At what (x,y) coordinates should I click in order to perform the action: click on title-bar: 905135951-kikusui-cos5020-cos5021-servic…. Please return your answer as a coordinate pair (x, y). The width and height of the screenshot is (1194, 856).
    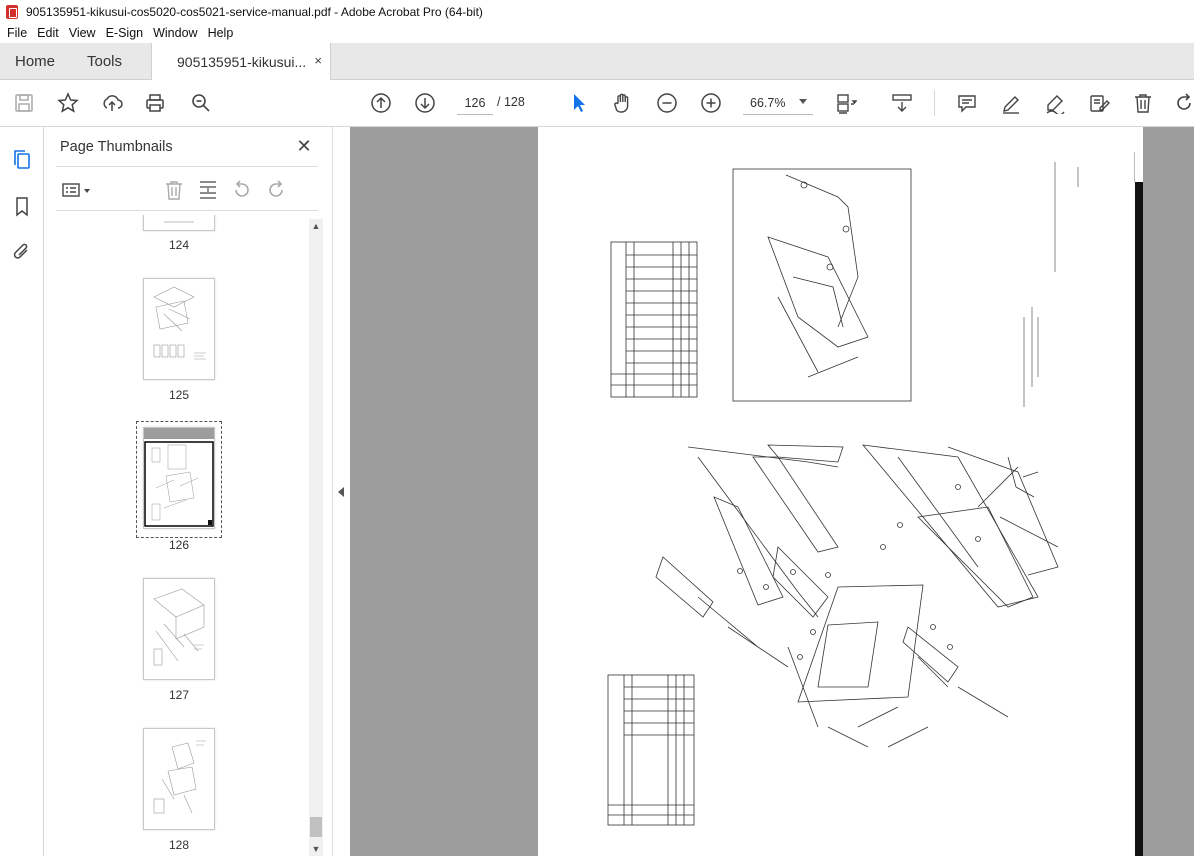
    Looking at the image, I should click on (597, 11).